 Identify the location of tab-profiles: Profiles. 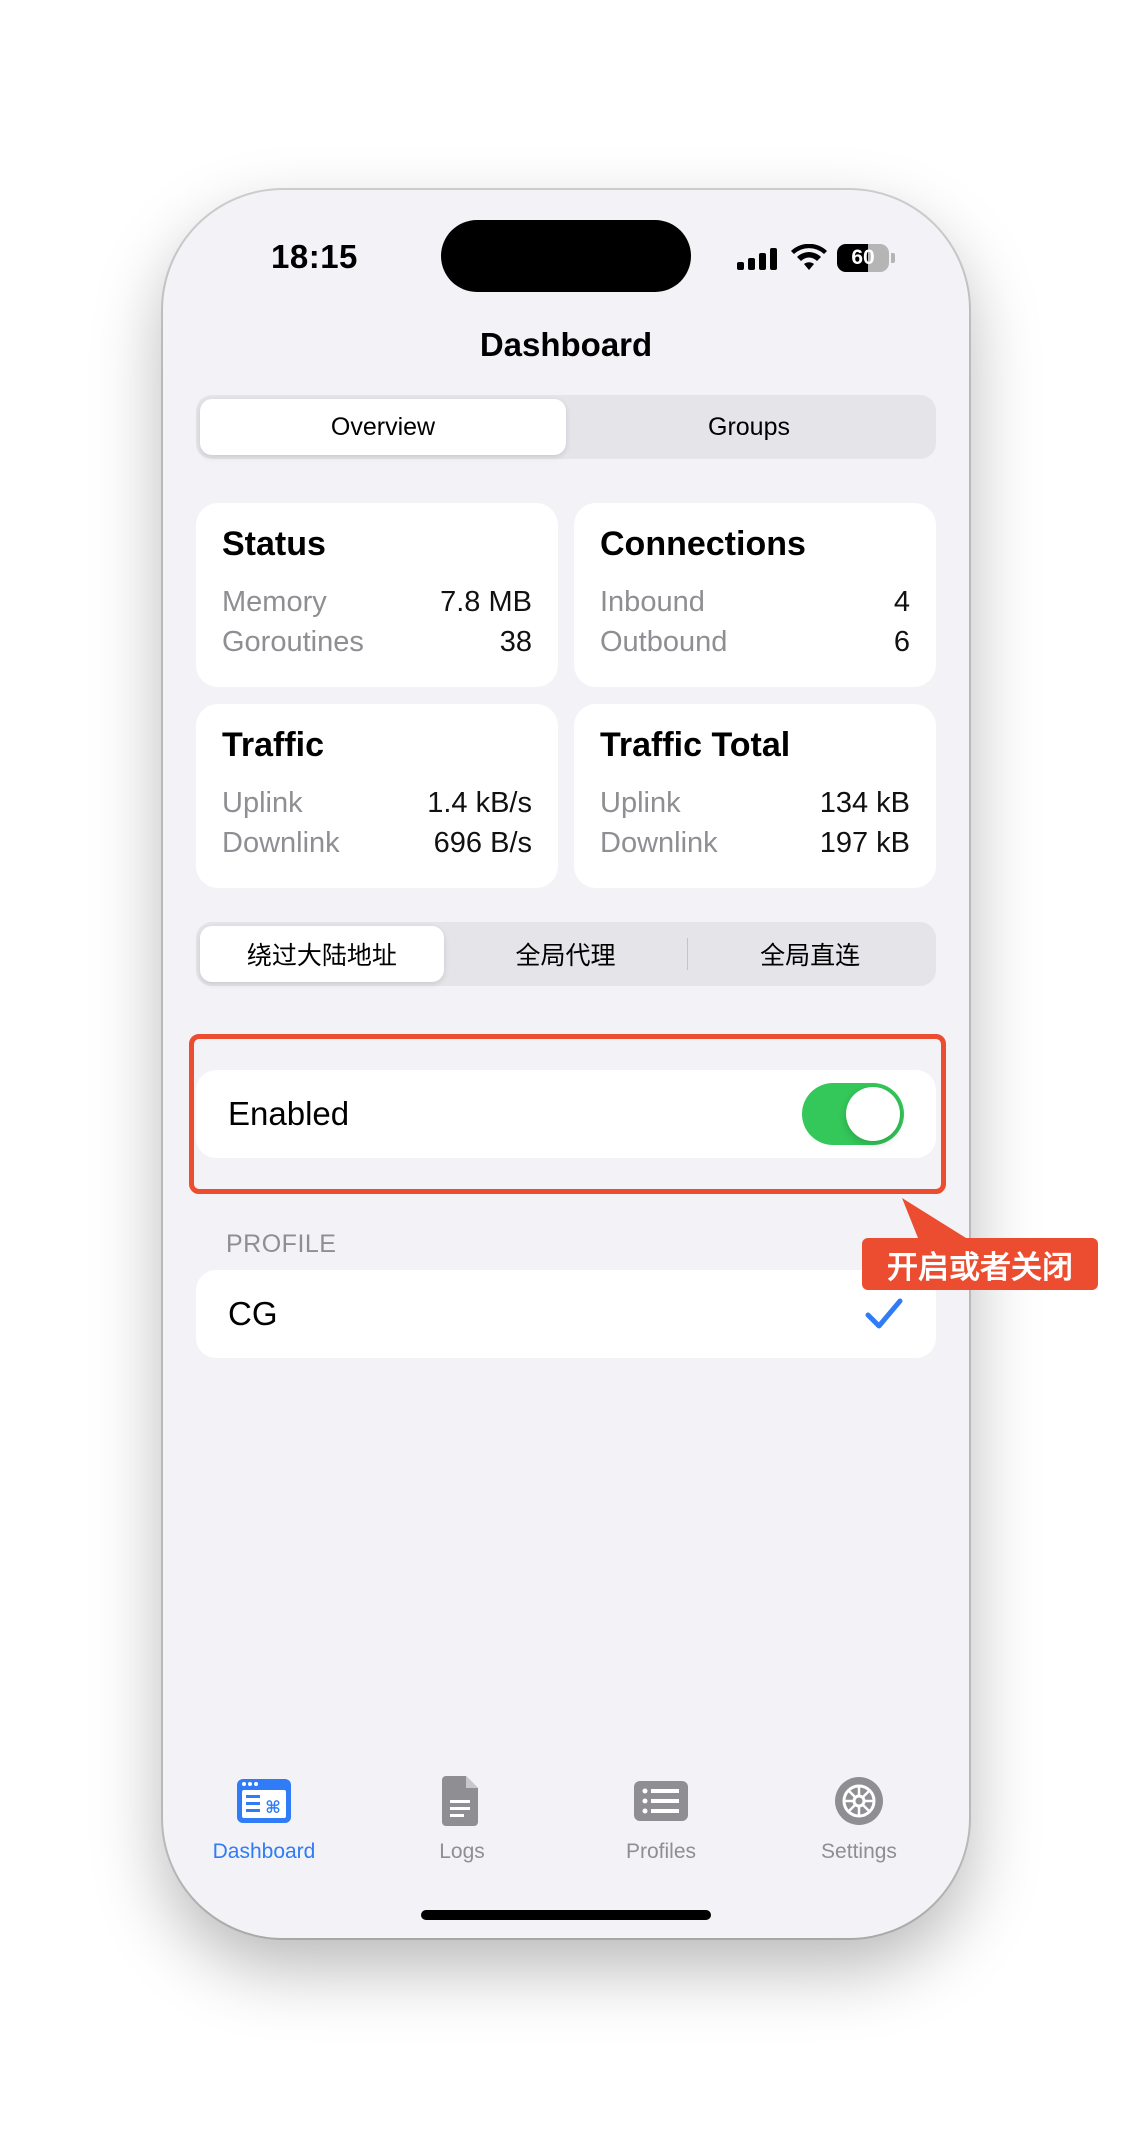
(661, 1820).